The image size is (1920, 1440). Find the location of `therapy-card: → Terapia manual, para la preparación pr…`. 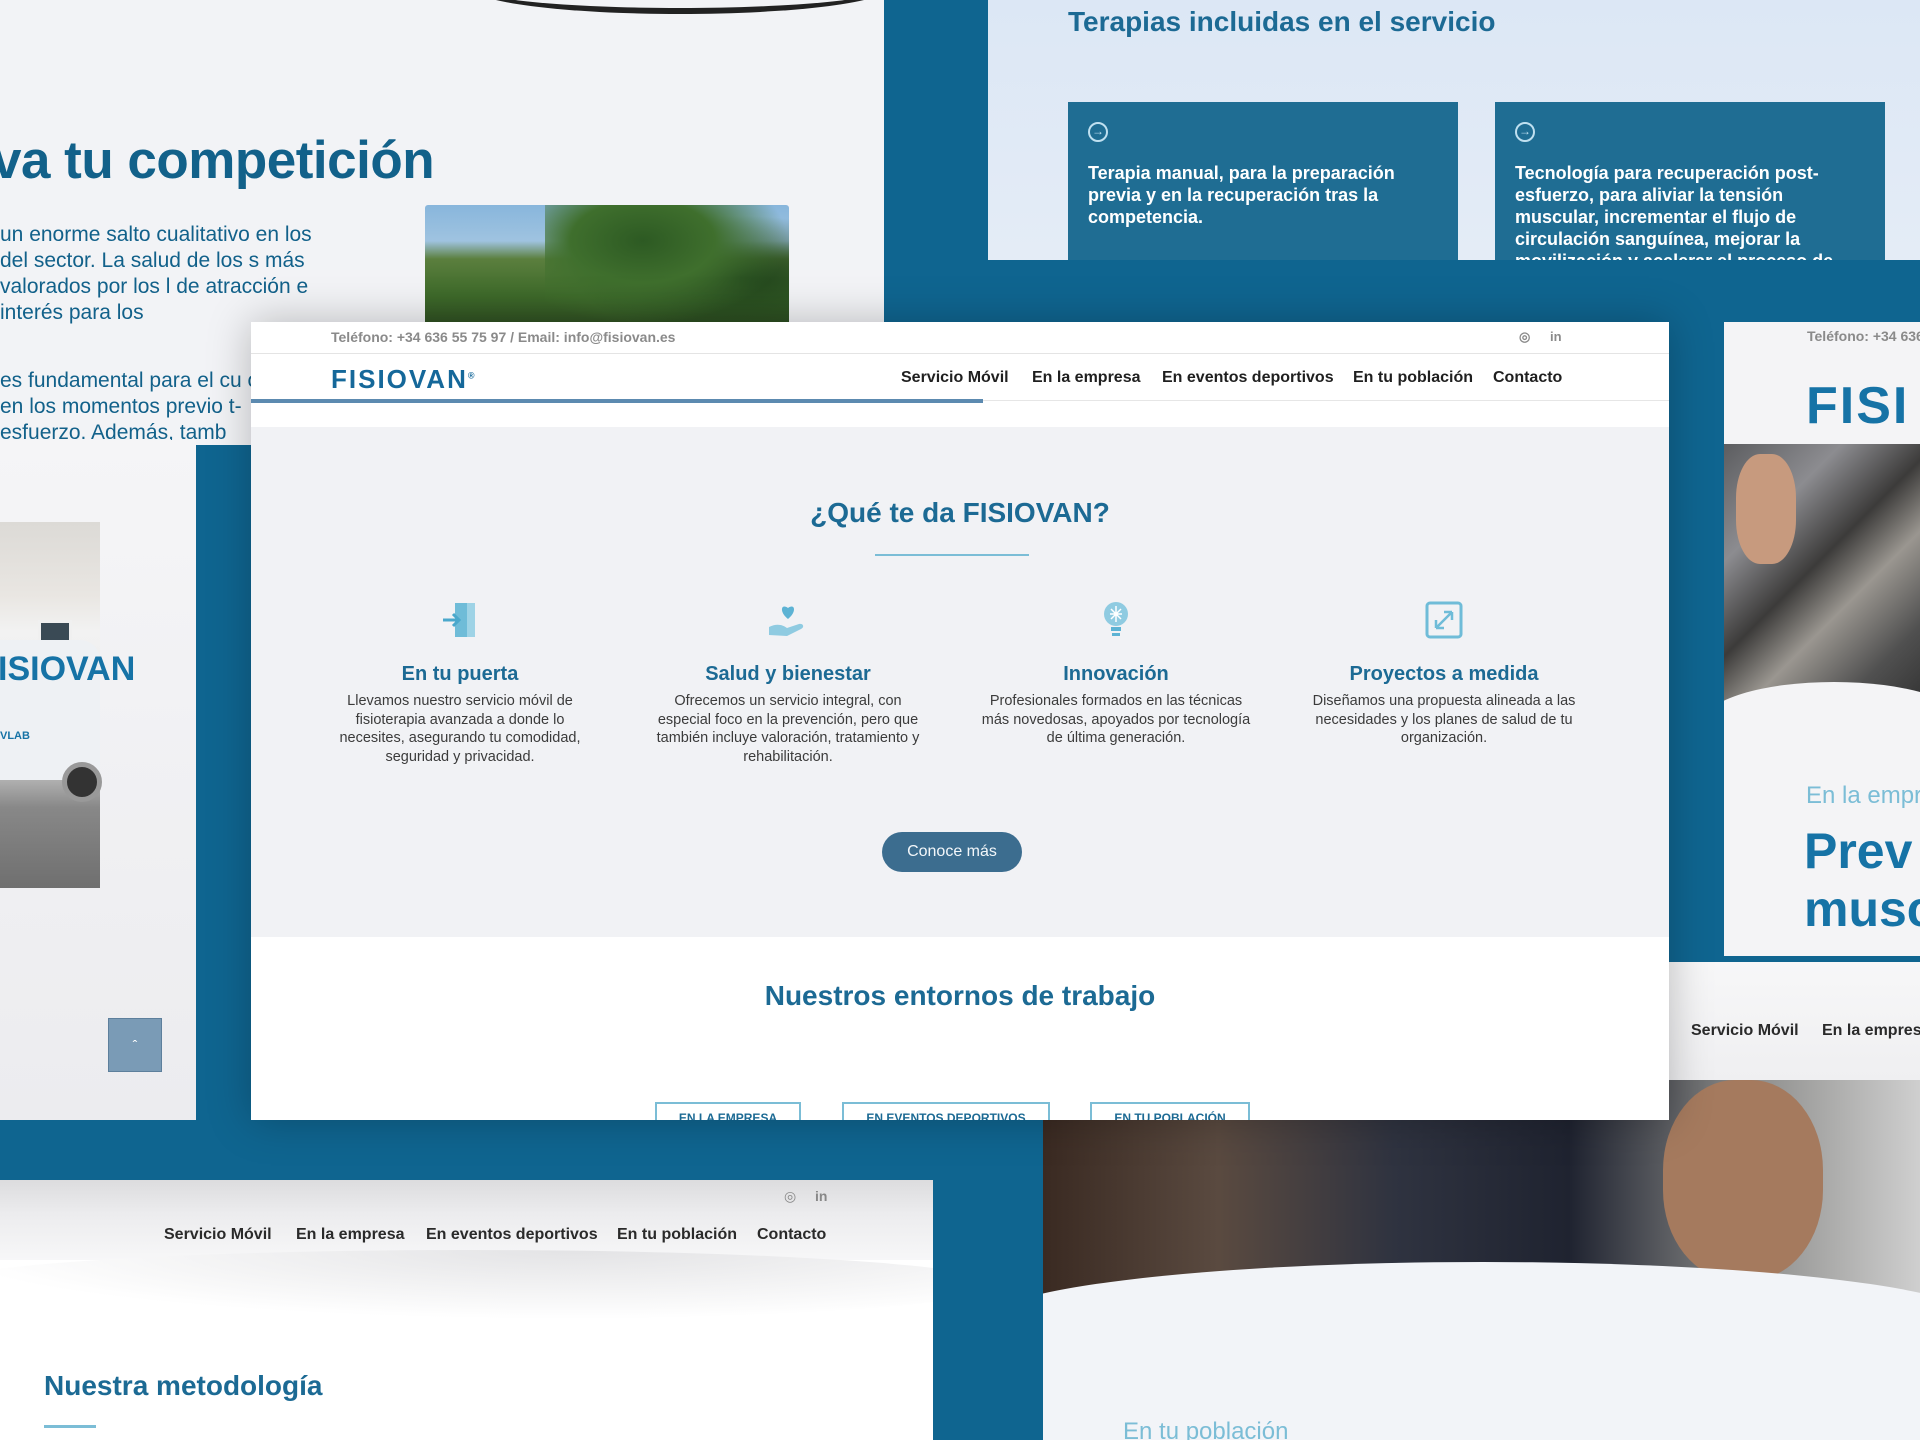

therapy-card: → Terapia manual, para la preparación pr… is located at coordinates (1263, 181).